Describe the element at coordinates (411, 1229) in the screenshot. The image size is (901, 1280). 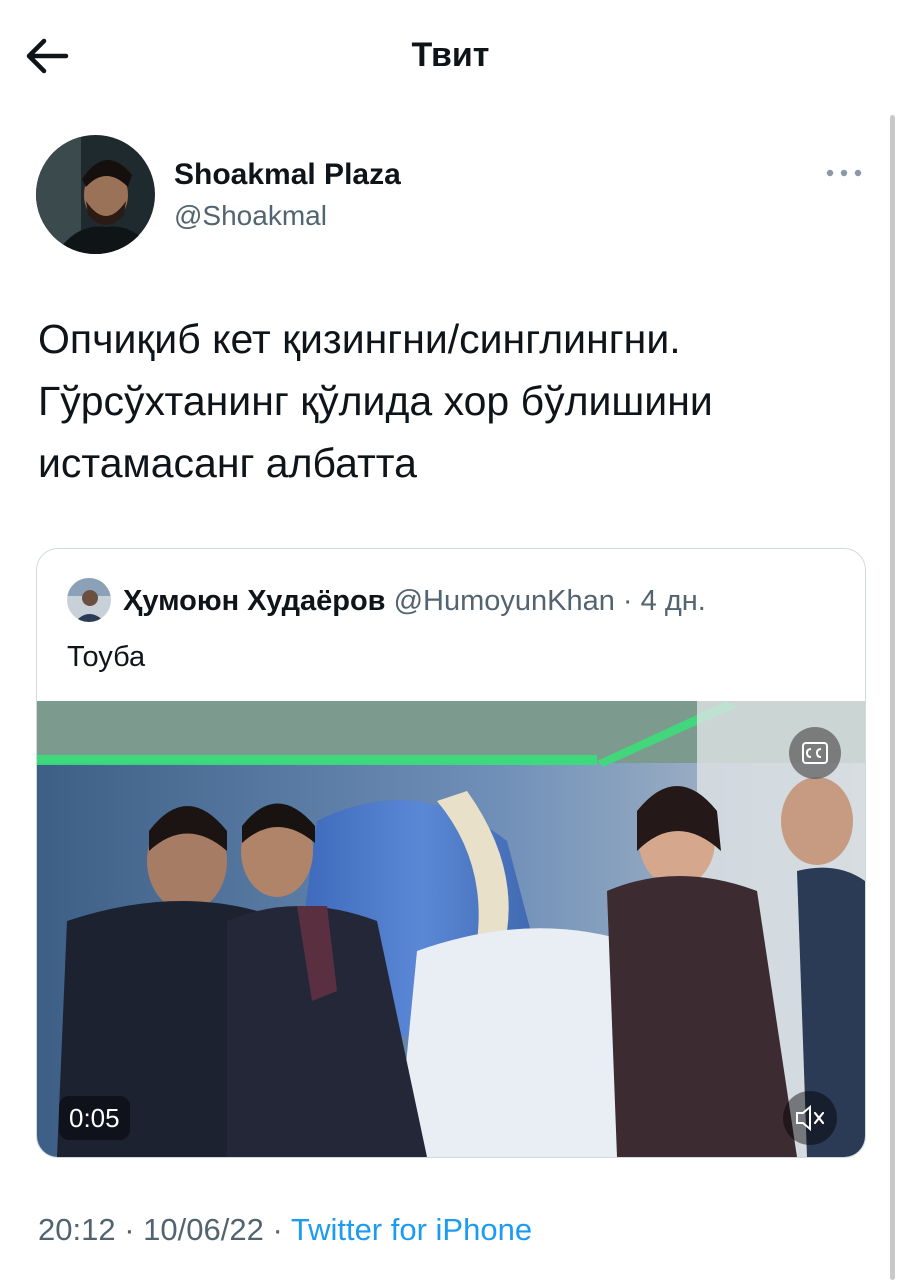
I see `tweet-source-link: Twitter for iPhone` at that location.